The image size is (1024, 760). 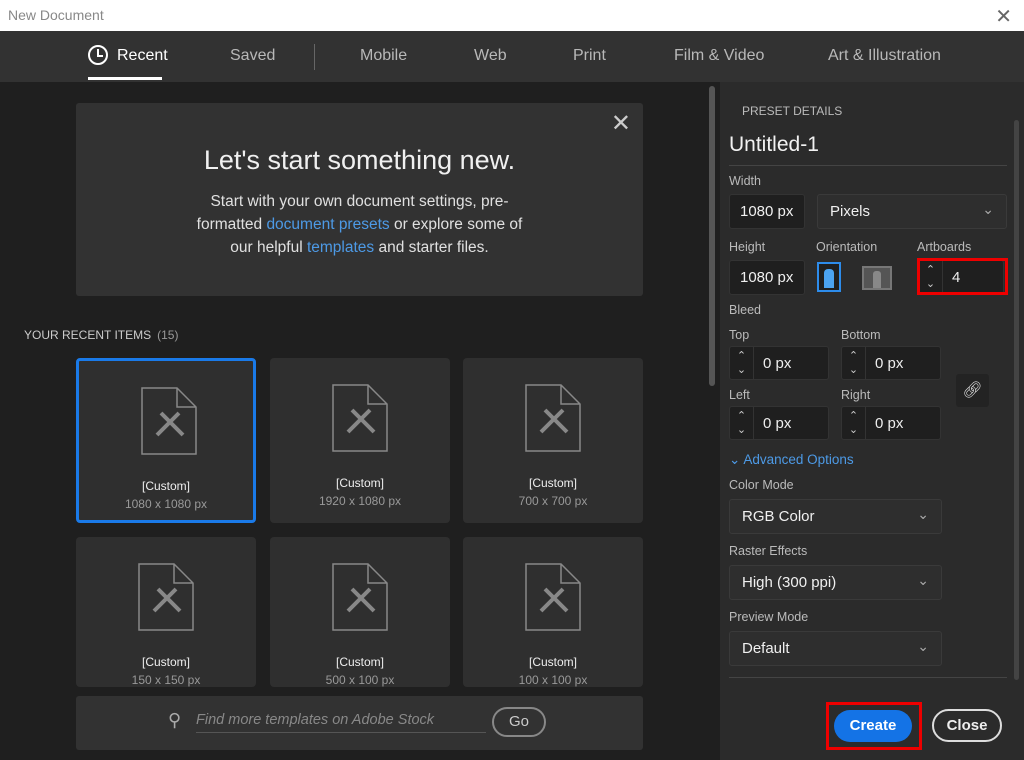 What do you see at coordinates (142, 56) in the screenshot?
I see `tab-recent: Recent` at bounding box center [142, 56].